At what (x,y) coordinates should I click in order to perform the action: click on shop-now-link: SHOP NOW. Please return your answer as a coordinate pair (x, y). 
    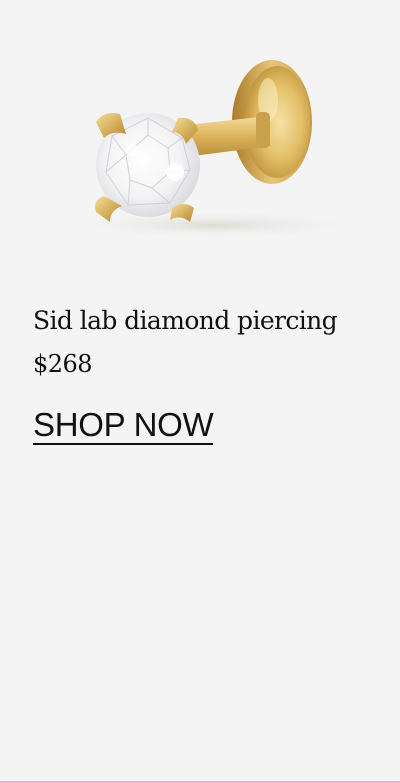
    Looking at the image, I should click on (123, 426).